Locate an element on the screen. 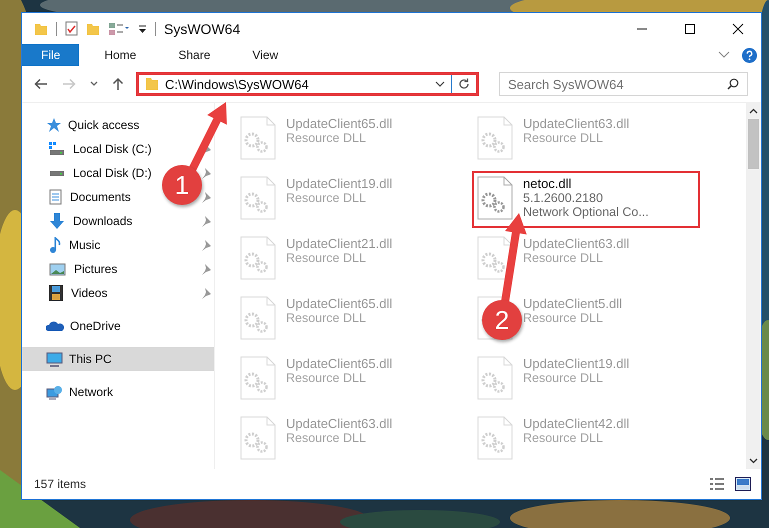 The height and width of the screenshot is (528, 769). ribbon-tab: View is located at coordinates (265, 55).